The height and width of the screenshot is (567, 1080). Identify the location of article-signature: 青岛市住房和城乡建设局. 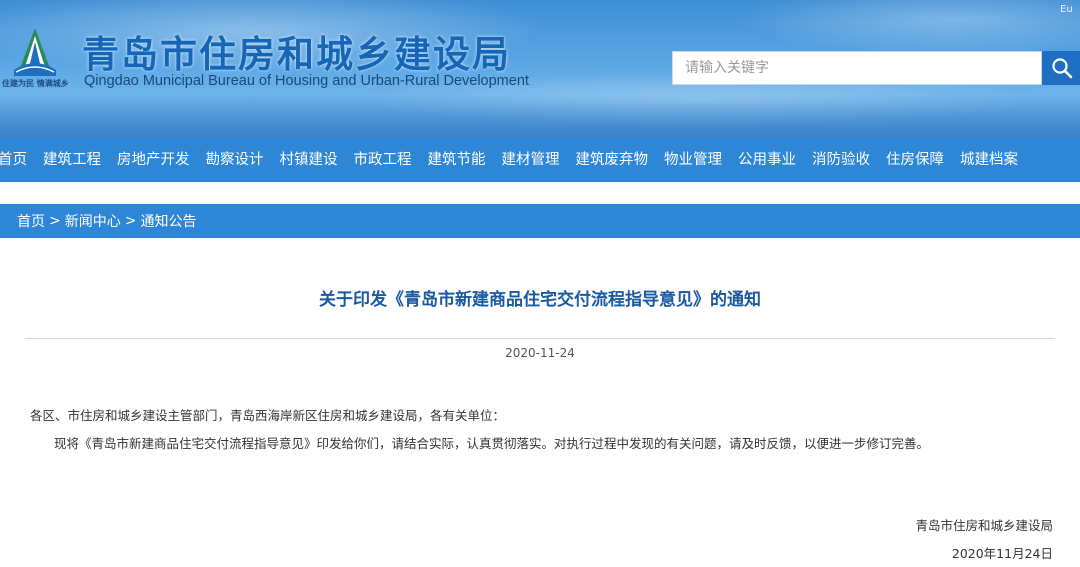
(984, 525).